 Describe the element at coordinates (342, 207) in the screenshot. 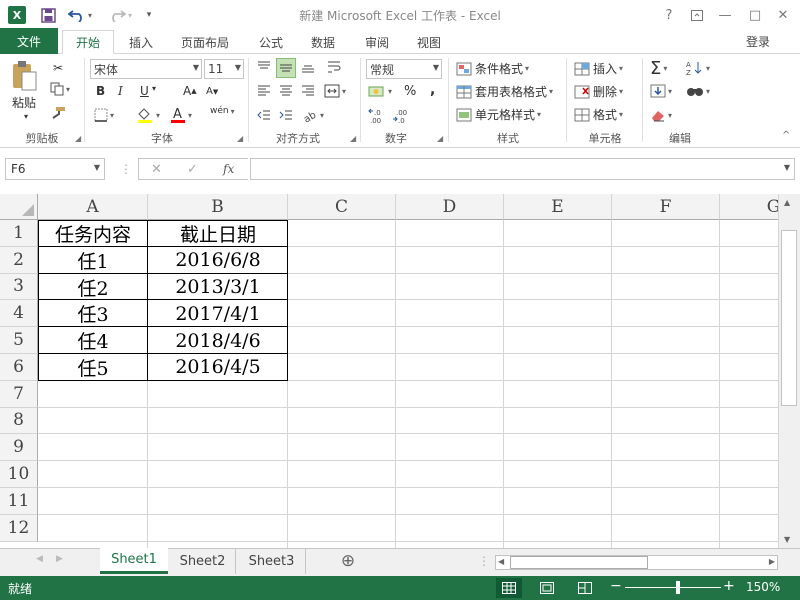

I see `column-header-c: C` at that location.